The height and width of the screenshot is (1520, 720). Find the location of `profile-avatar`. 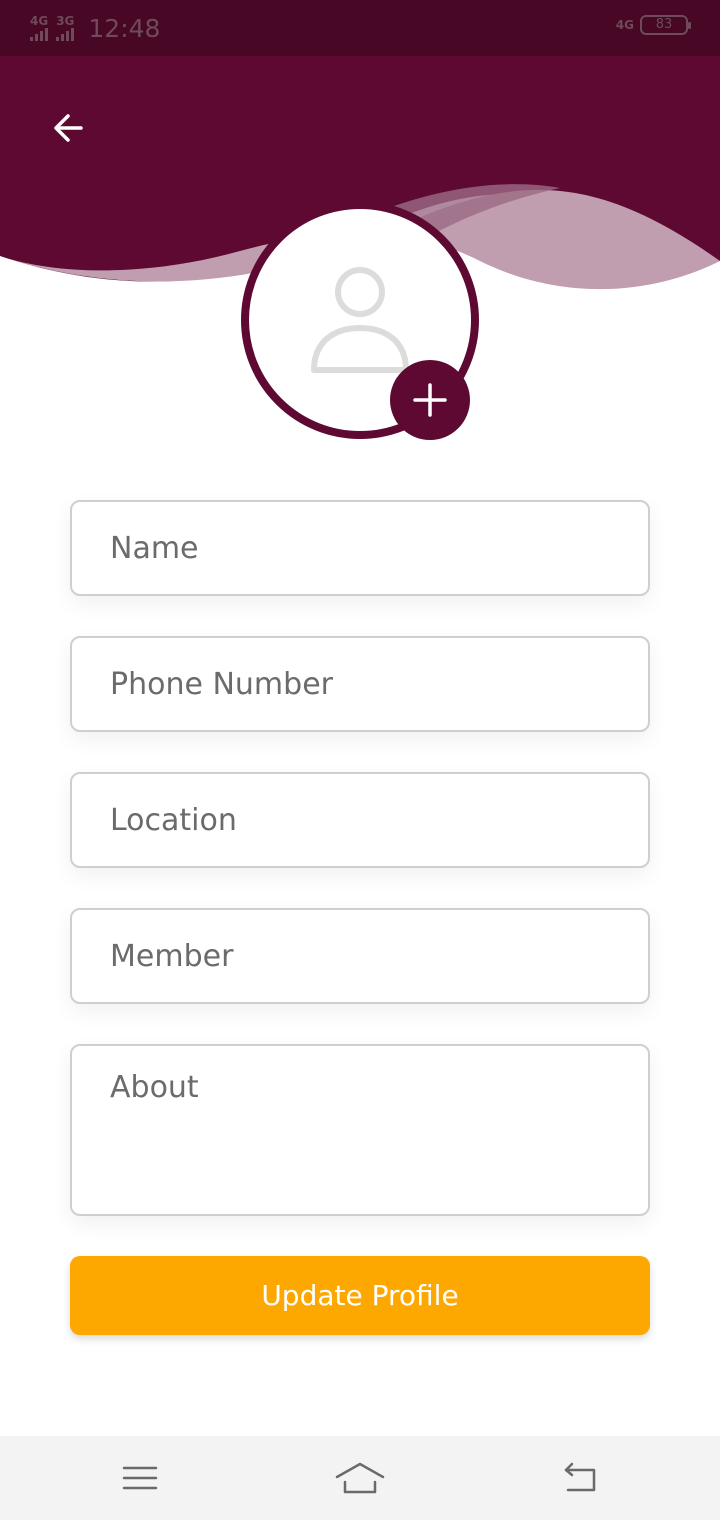

profile-avatar is located at coordinates (360, 320).